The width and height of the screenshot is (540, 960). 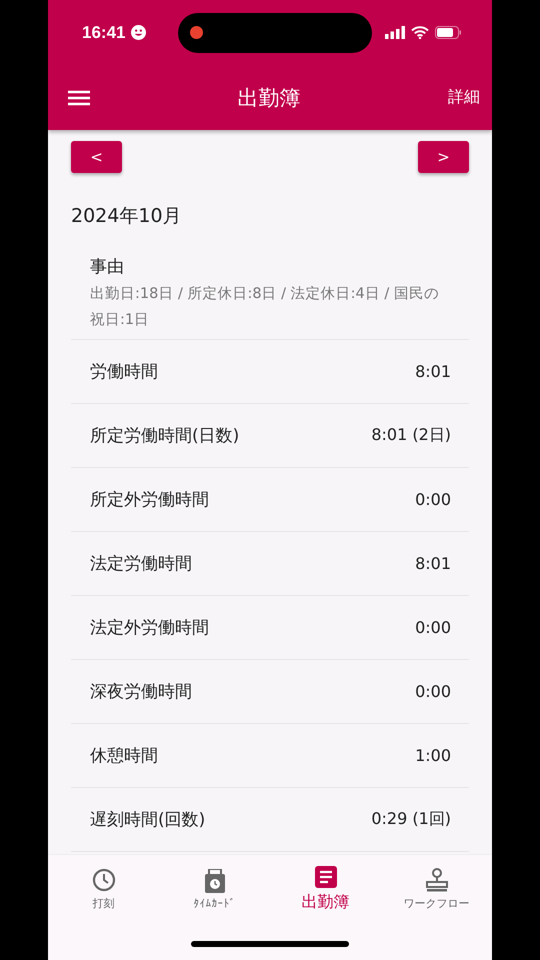 I want to click on recording-dot-icon, so click(x=197, y=32).